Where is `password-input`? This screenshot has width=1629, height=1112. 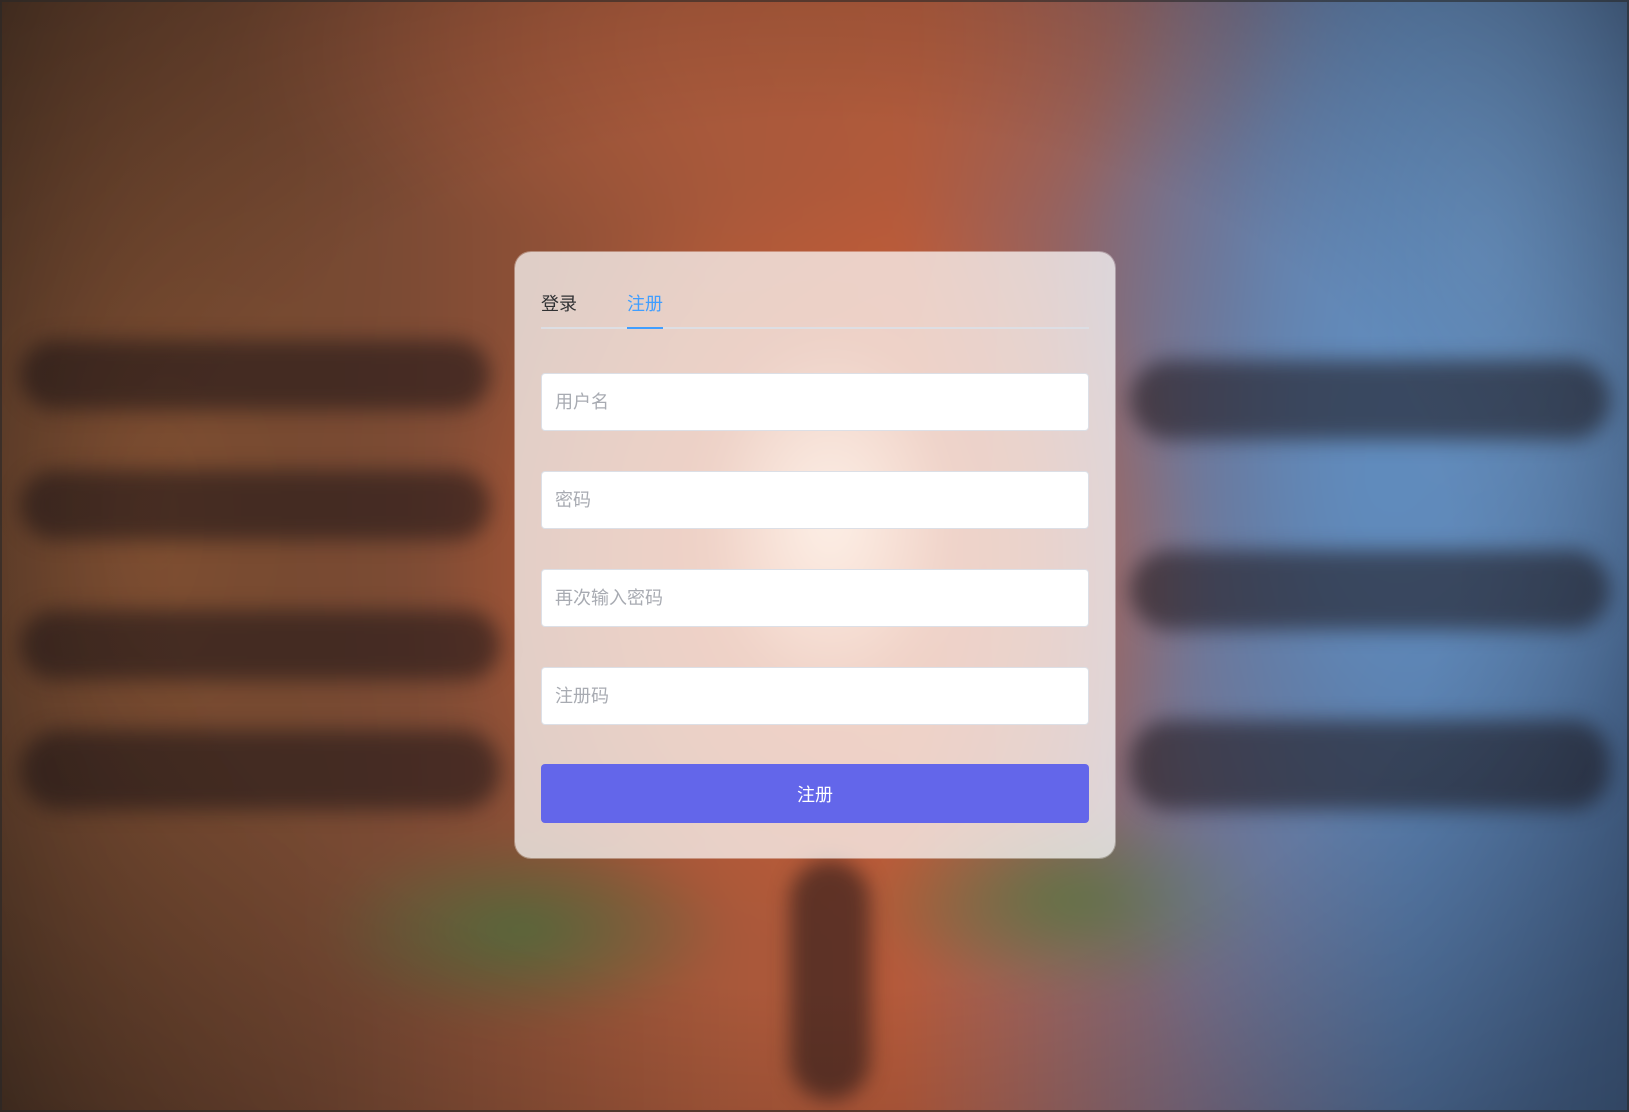 password-input is located at coordinates (815, 500).